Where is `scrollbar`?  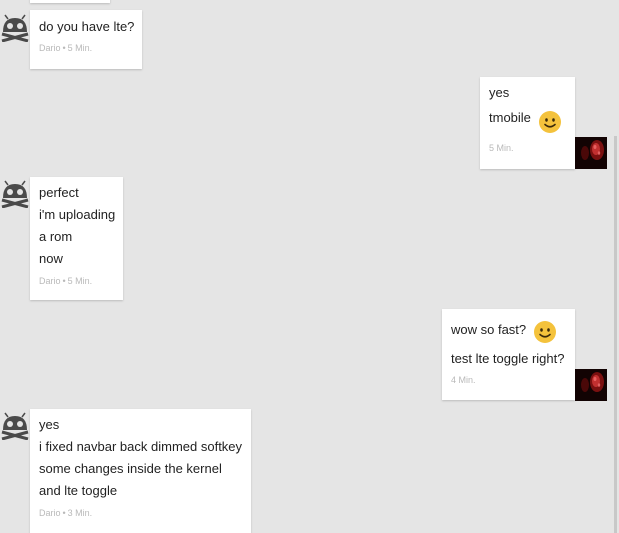 scrollbar is located at coordinates (615, 334).